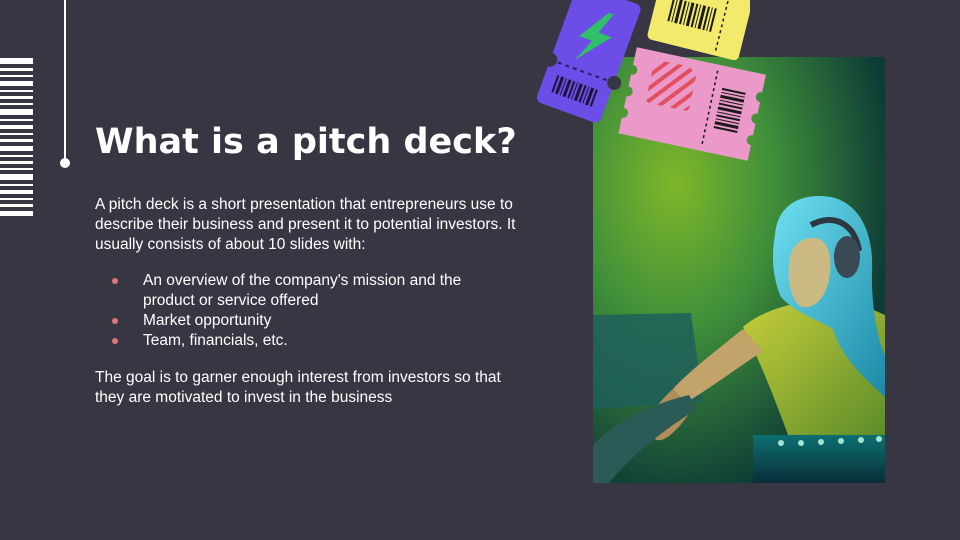  What do you see at coordinates (215, 340) in the screenshot?
I see `bullet-text: Team, financials, etc.` at bounding box center [215, 340].